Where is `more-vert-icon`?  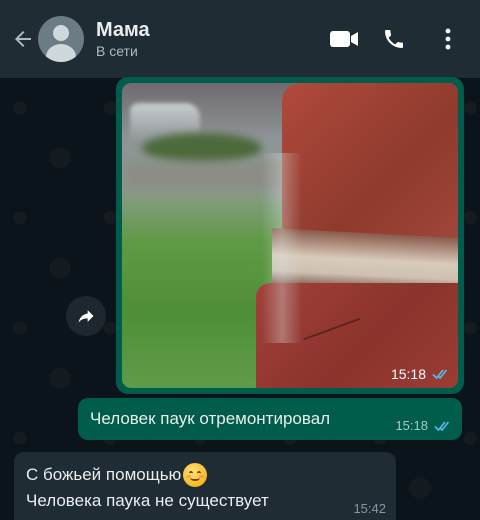
more-vert-icon is located at coordinates (448, 39).